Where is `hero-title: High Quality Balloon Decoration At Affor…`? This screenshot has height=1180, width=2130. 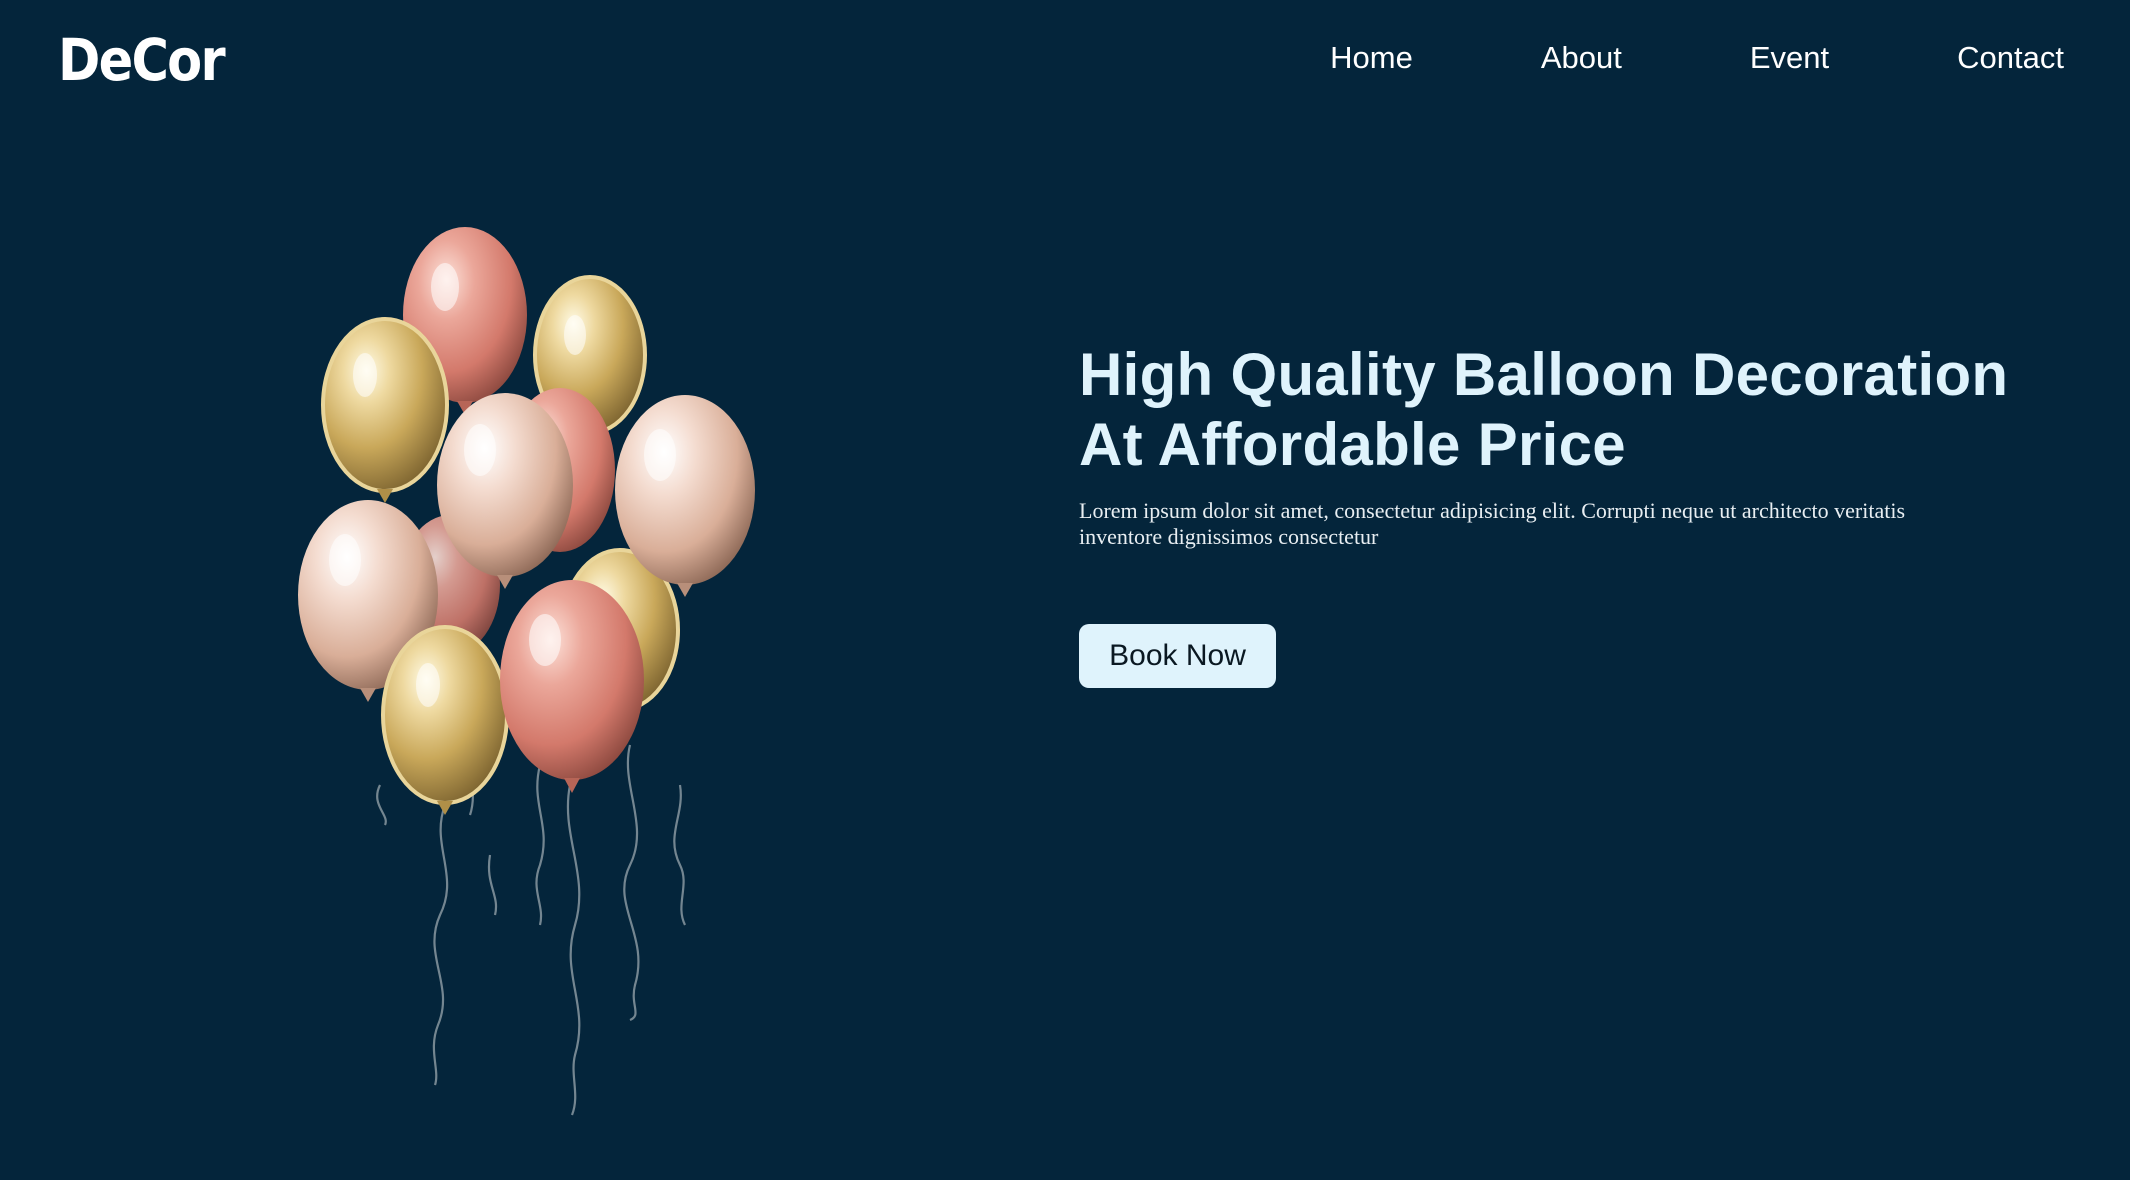
hero-title: High Quality Balloon Decoration At Affor… is located at coordinates (1559, 410).